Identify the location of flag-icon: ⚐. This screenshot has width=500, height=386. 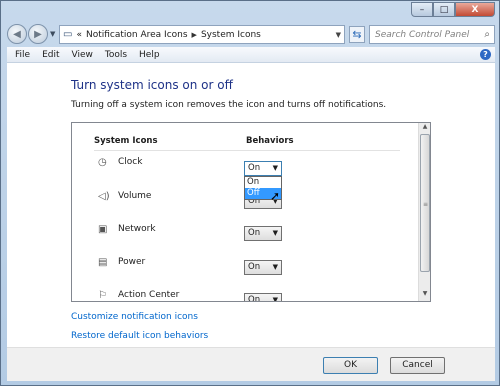
(102, 295).